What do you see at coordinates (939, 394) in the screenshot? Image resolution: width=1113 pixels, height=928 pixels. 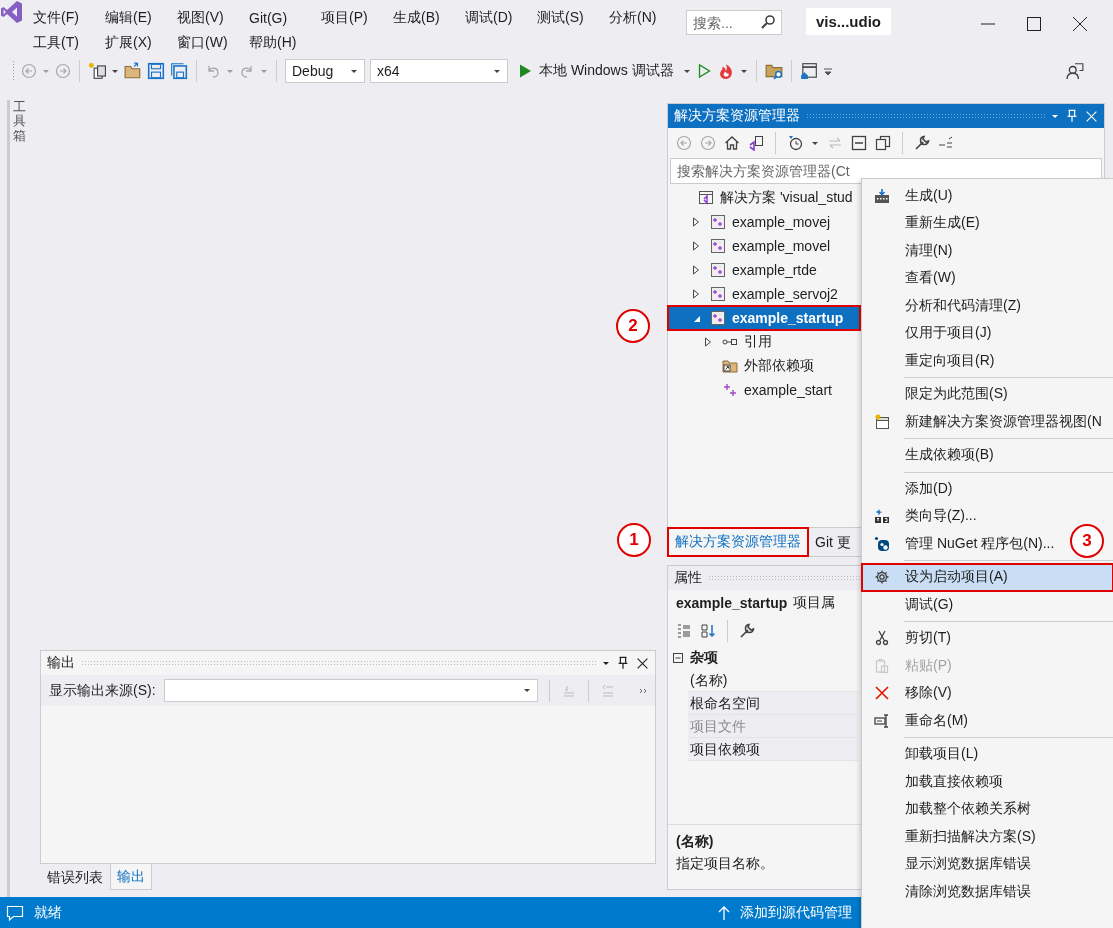 I see `menu-item: 限定为此范围(S)` at bounding box center [939, 394].